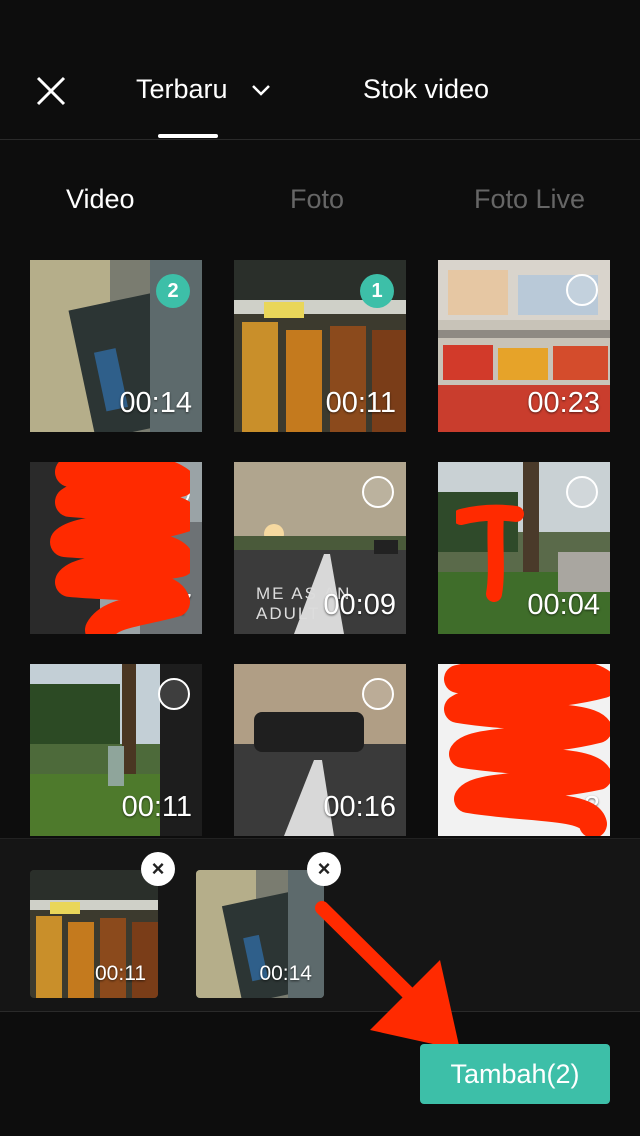  Describe the element at coordinates (320, 346) in the screenshot. I see `media-tile: 1 00:11` at that location.